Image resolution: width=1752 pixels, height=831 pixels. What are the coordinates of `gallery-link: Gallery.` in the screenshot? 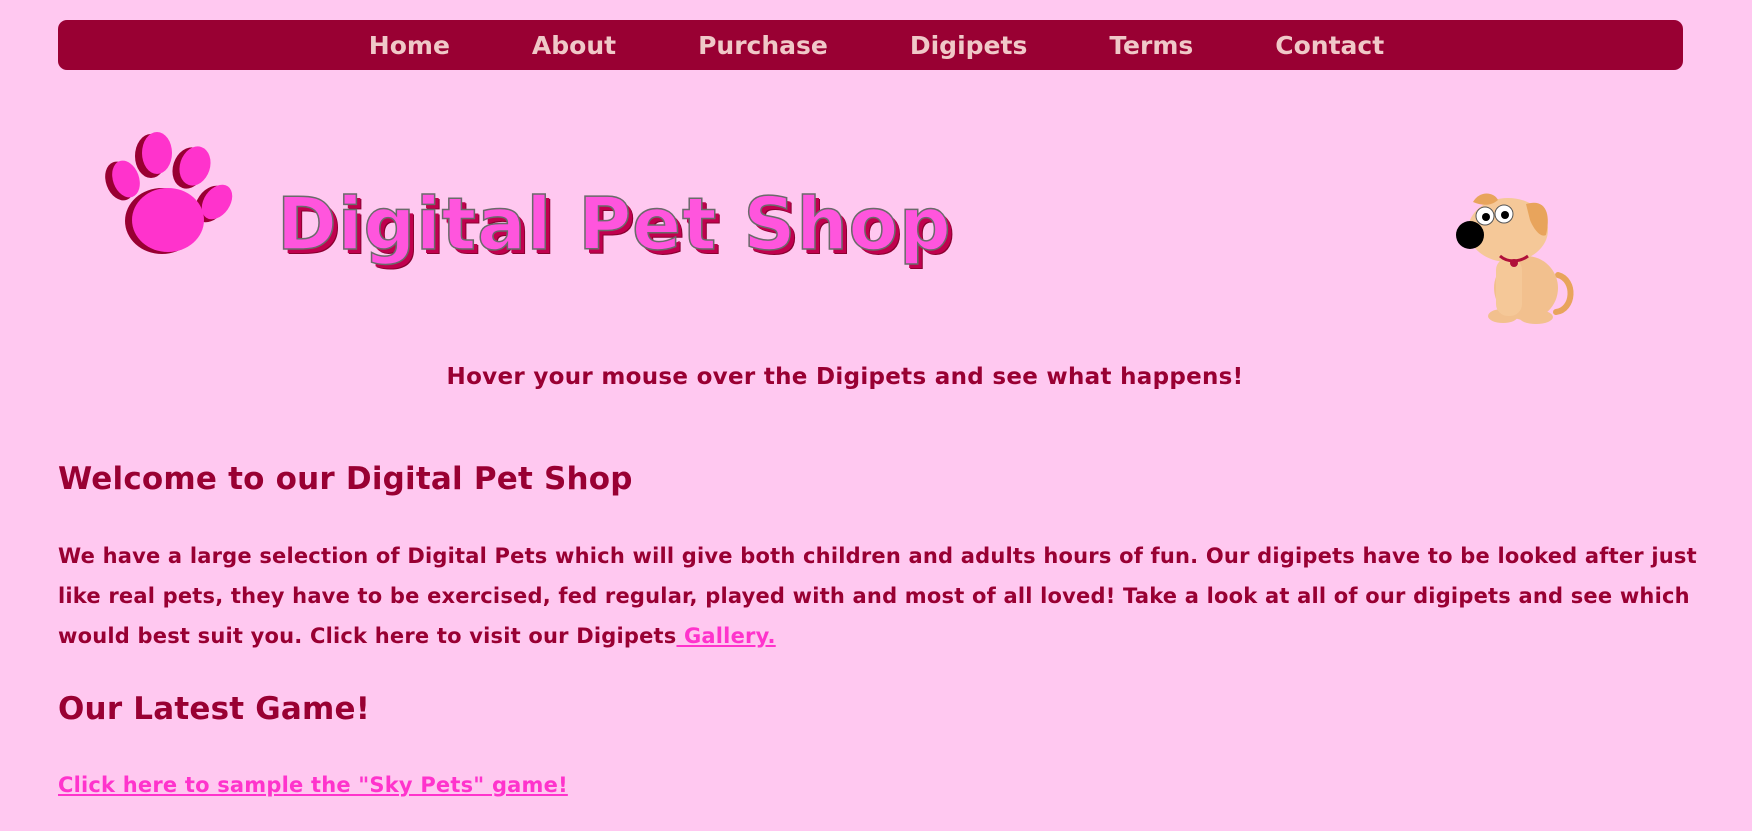 It's located at (726, 636).